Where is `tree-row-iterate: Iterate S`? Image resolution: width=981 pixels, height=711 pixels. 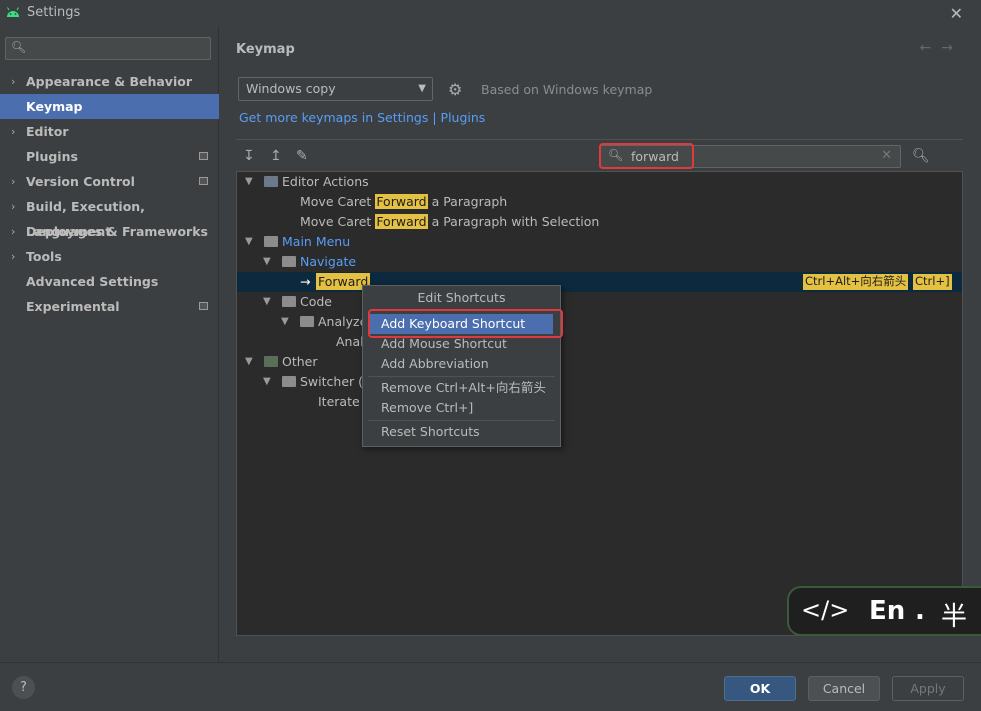 tree-row-iterate: Iterate S is located at coordinates (599, 402).